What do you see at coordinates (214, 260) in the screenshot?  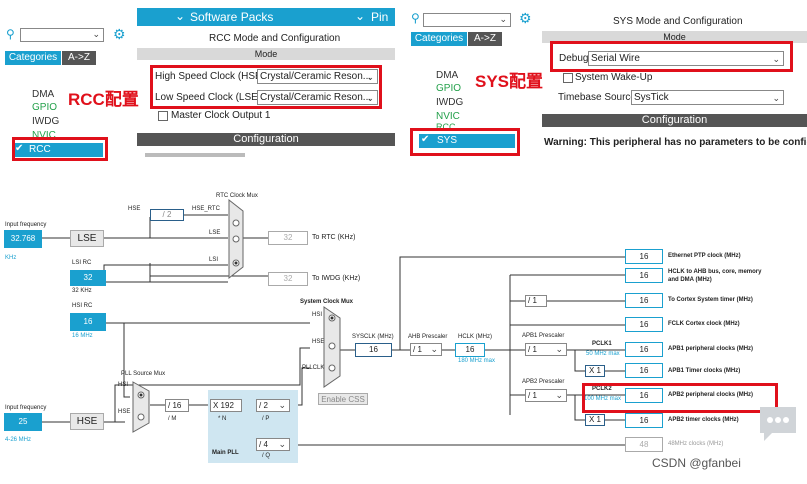 I see `rtc-lsi-label: LSI` at bounding box center [214, 260].